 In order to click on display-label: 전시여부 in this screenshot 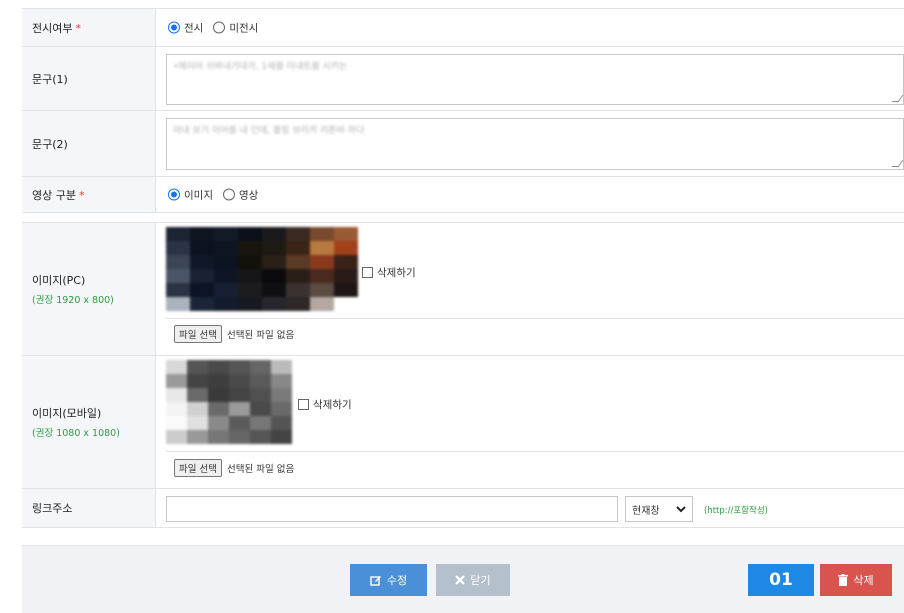, I will do `click(52, 28)`.